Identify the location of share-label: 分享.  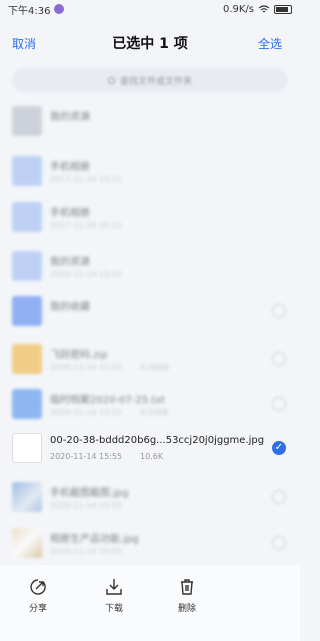
(37, 609).